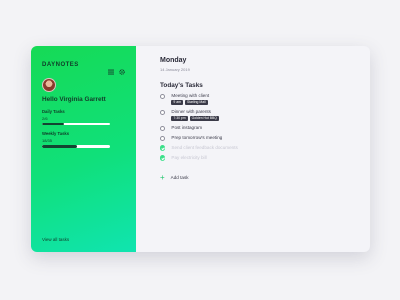  I want to click on task-title: Pay electricity bill, so click(189, 157).